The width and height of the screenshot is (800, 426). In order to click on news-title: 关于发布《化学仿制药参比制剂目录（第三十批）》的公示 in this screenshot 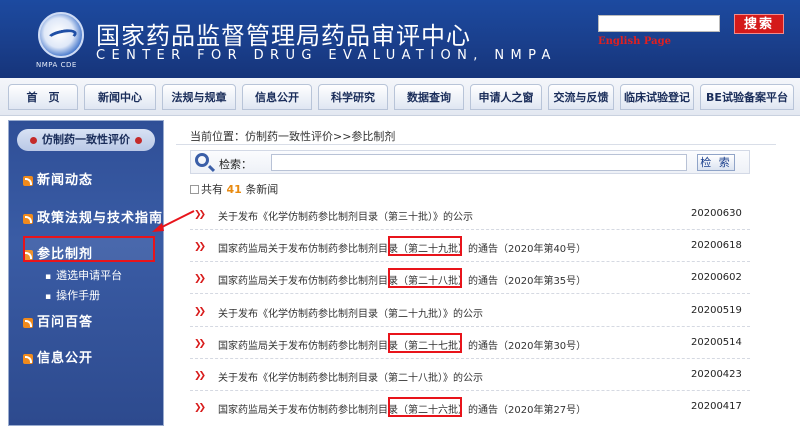, I will do `click(345, 215)`.